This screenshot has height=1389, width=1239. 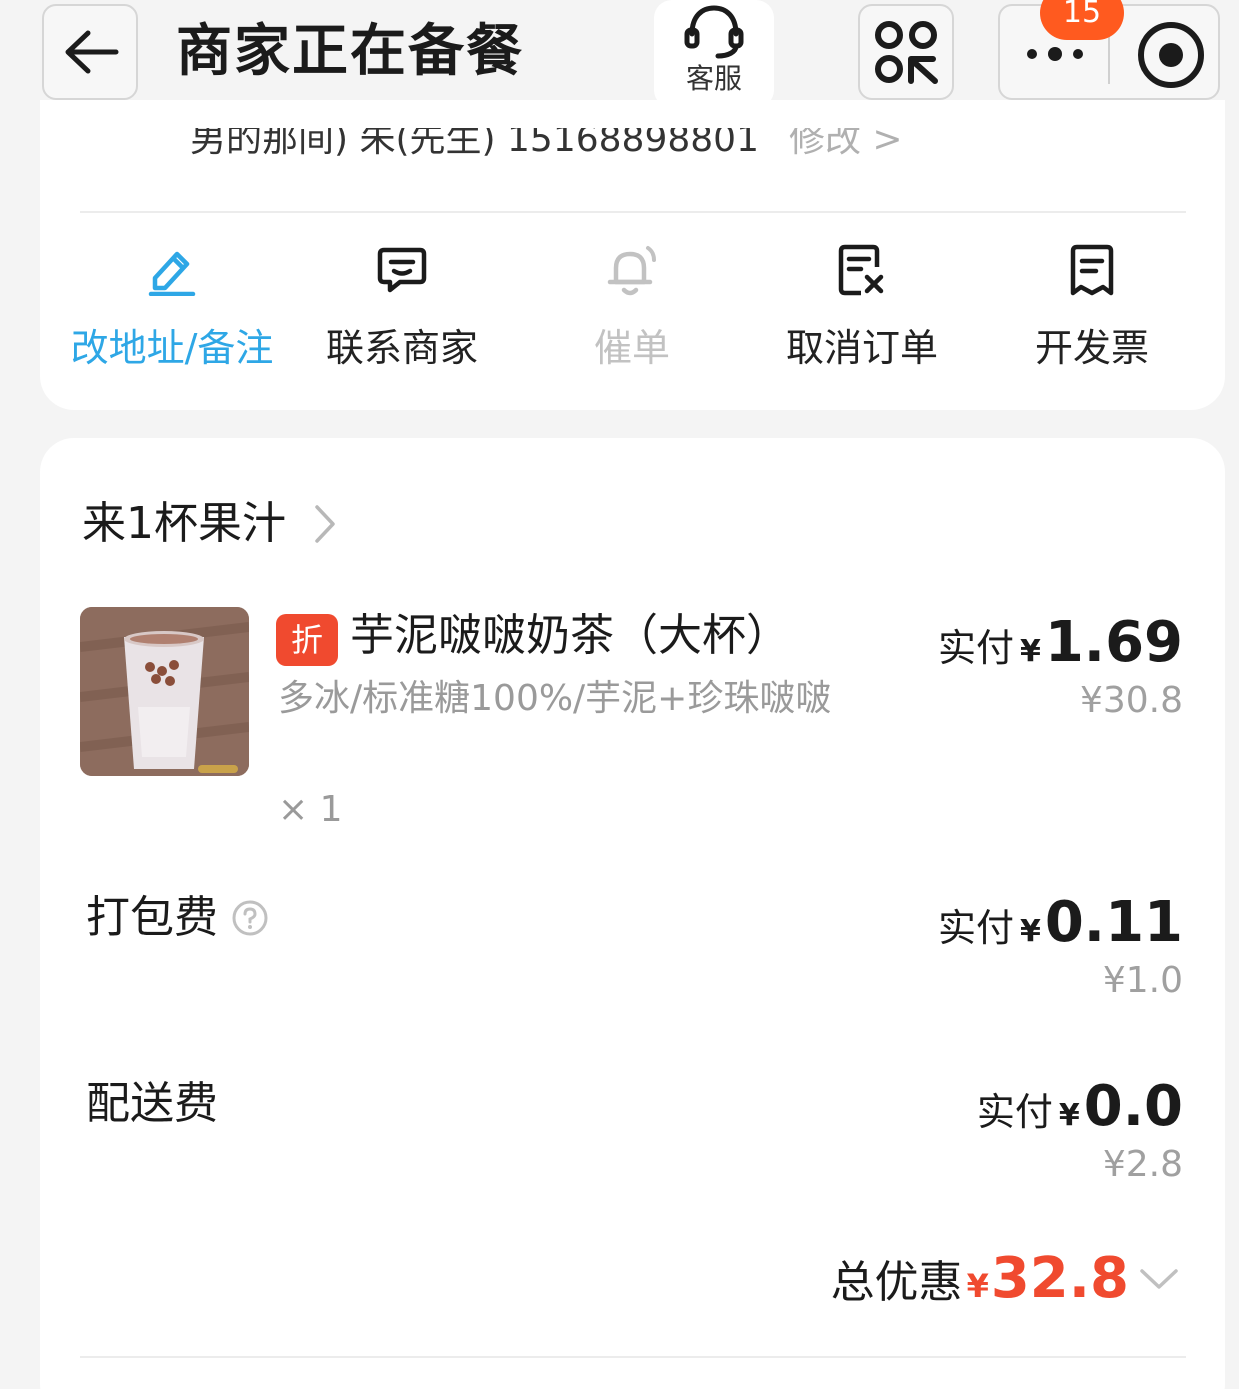 What do you see at coordinates (632, 308) in the screenshot?
I see `urge-order-button: 催单` at bounding box center [632, 308].